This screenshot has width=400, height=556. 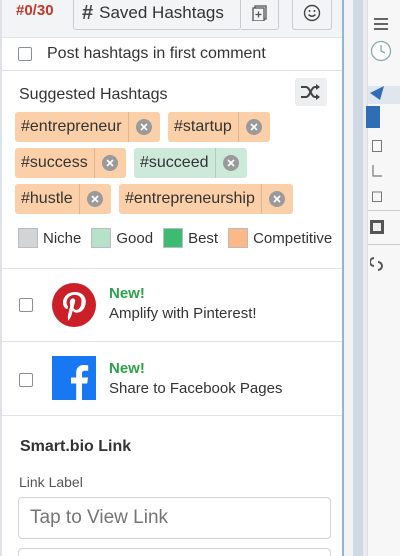 What do you see at coordinates (35, 10) in the screenshot?
I see `hashtag-count: #0/30` at bounding box center [35, 10].